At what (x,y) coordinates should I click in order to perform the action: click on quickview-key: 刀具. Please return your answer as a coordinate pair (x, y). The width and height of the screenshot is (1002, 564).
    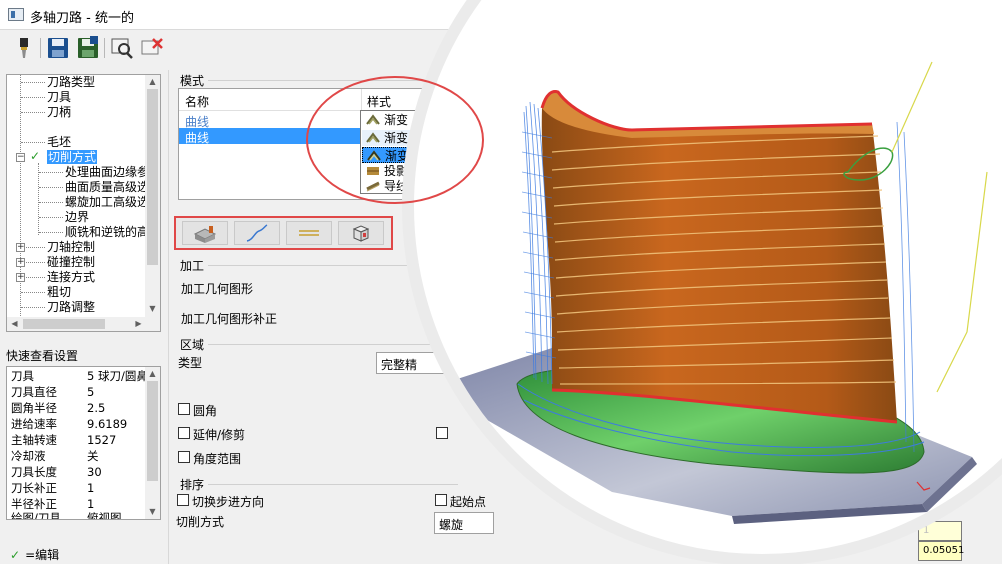
    Looking at the image, I should click on (22, 376).